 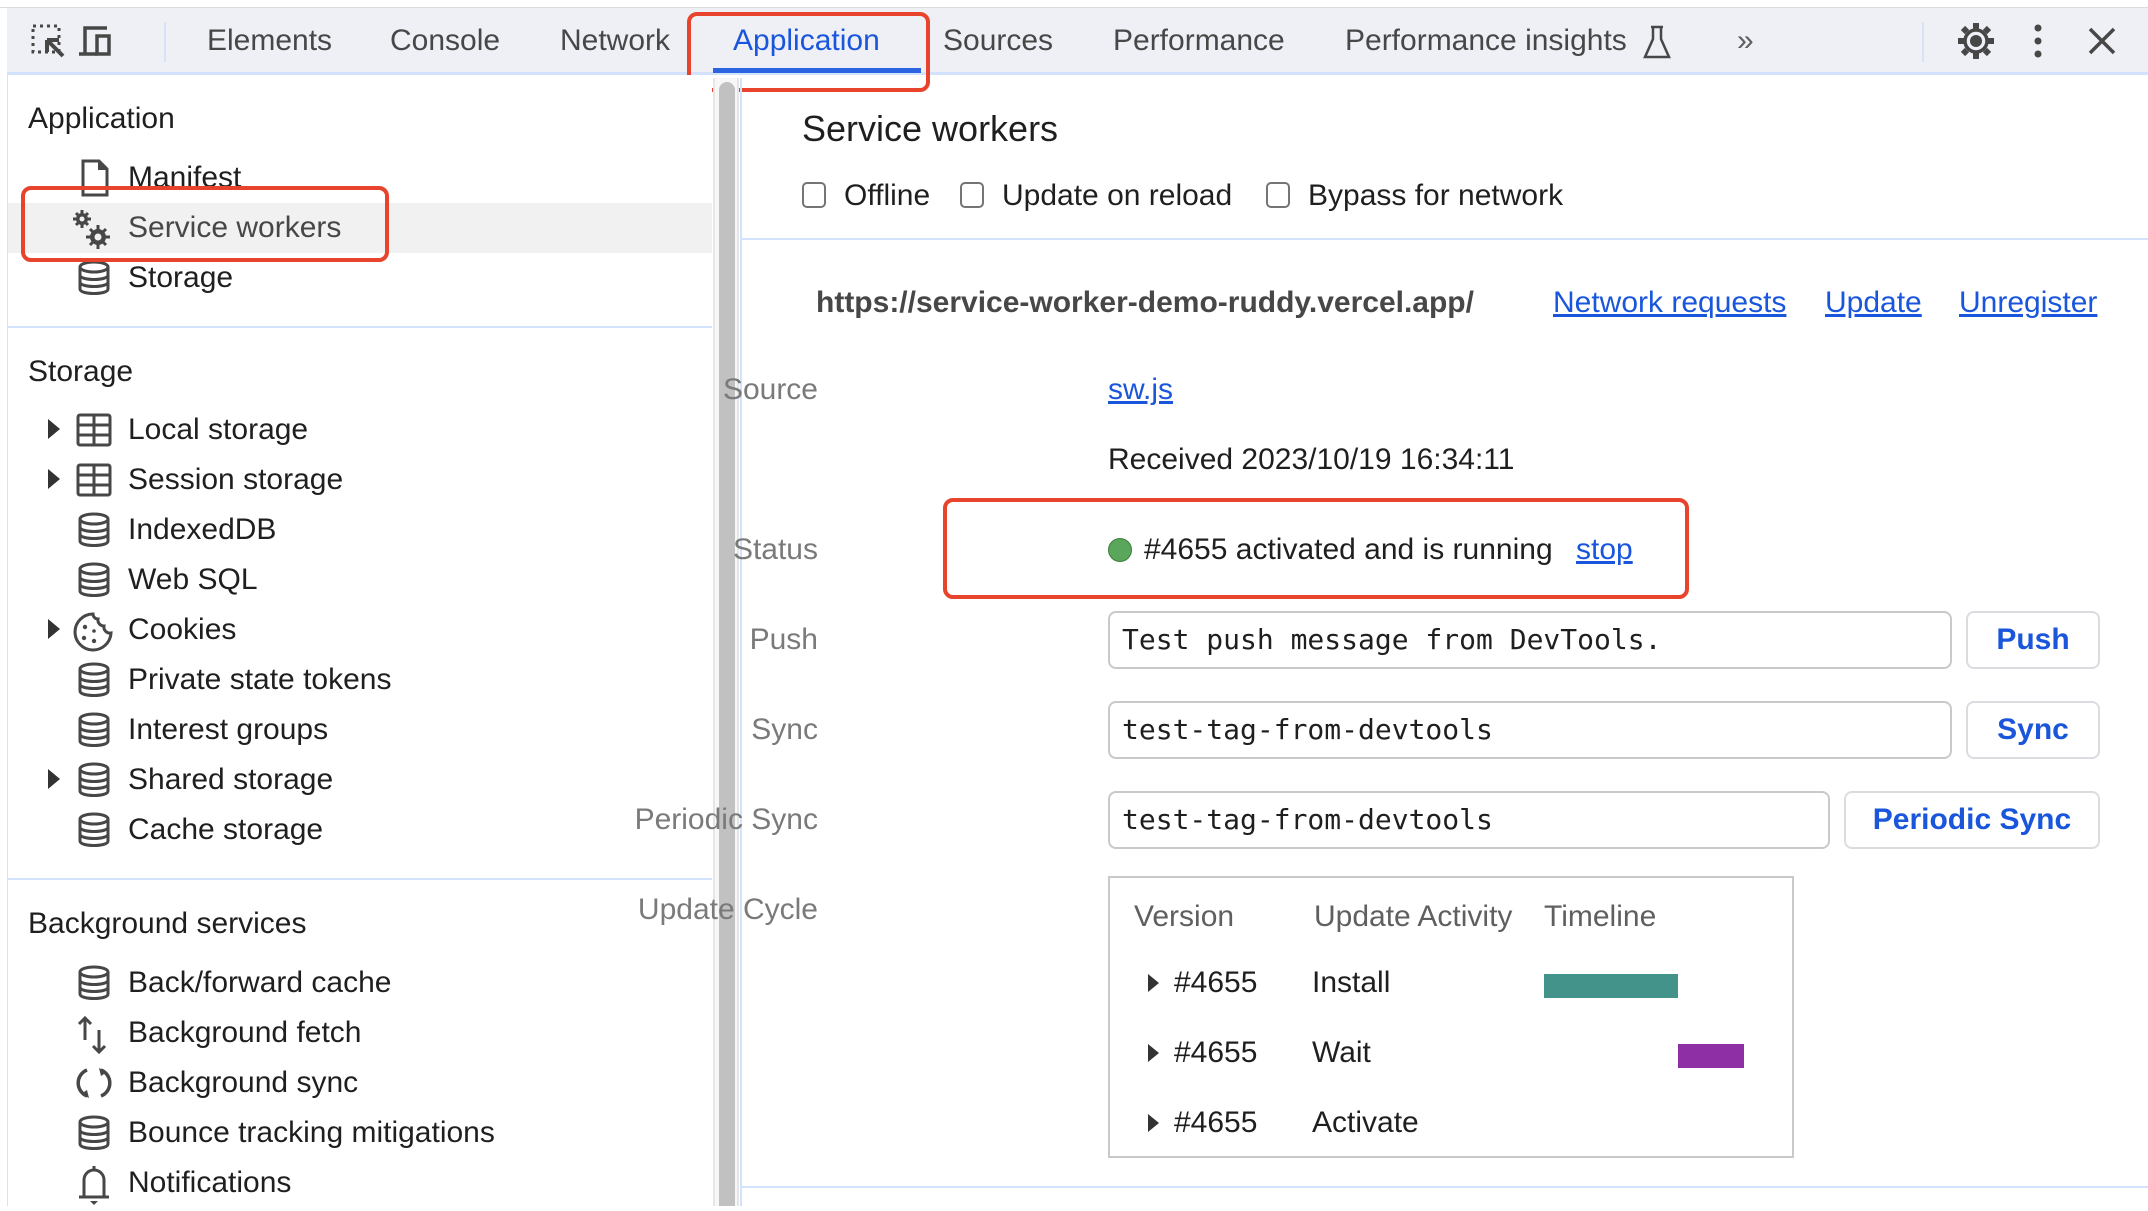 What do you see at coordinates (1451, 1125) in the screenshot?
I see `update-cycle-row: #4655 Activate` at bounding box center [1451, 1125].